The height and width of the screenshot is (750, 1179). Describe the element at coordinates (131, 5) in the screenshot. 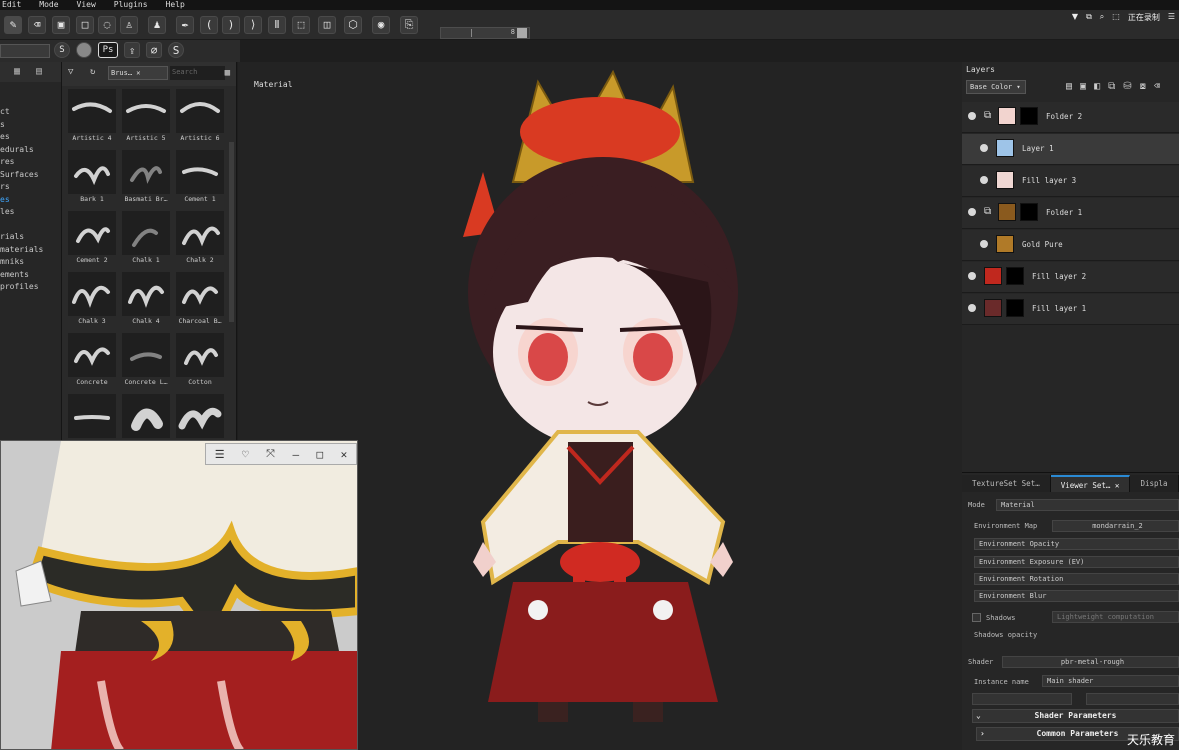

I see `menu-plugins: Plugins` at that location.